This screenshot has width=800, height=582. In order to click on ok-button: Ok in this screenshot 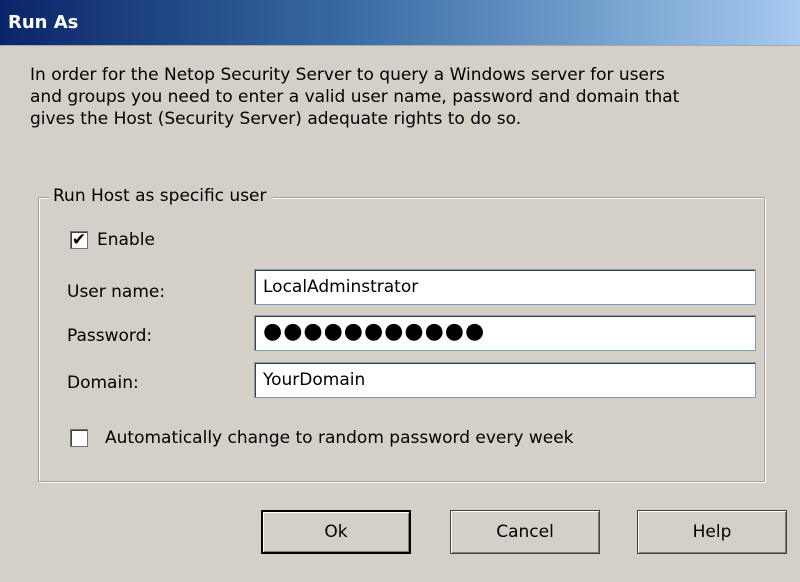, I will do `click(336, 532)`.